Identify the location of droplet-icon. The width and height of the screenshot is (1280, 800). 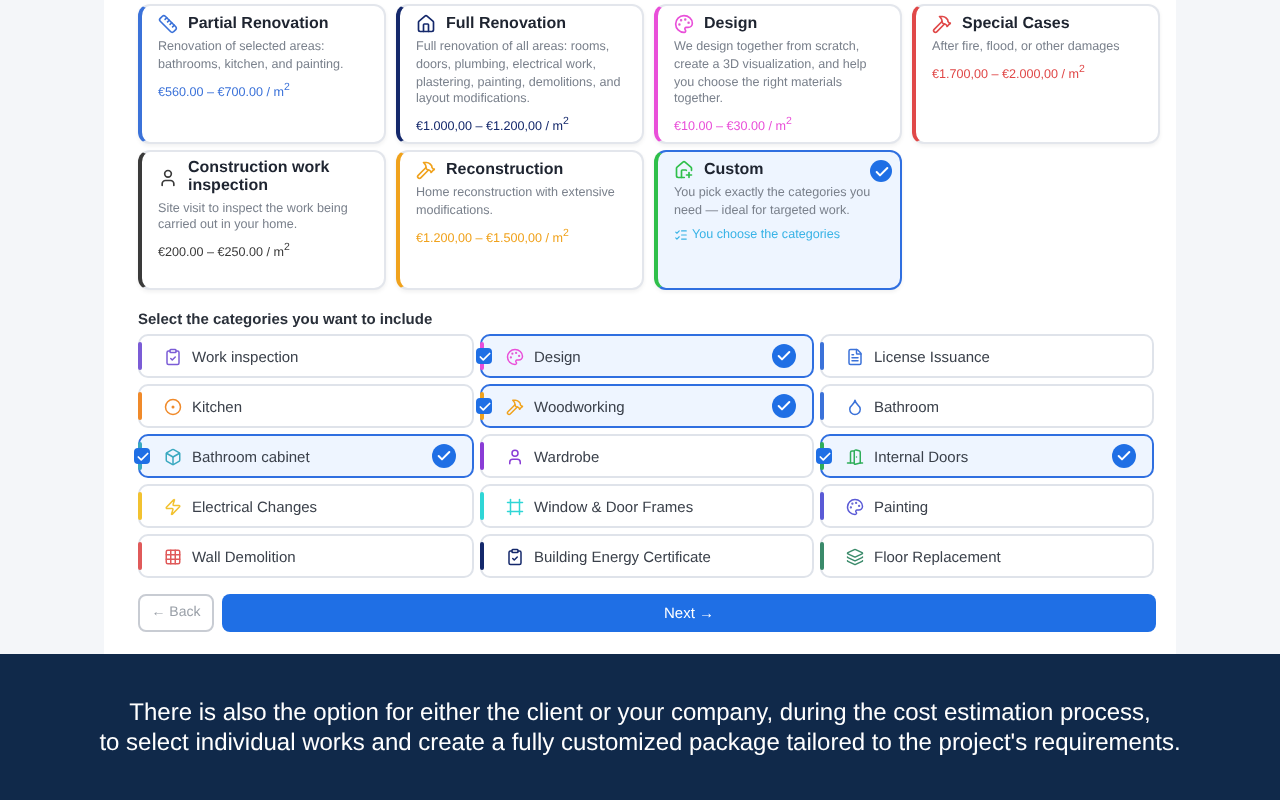
(855, 406).